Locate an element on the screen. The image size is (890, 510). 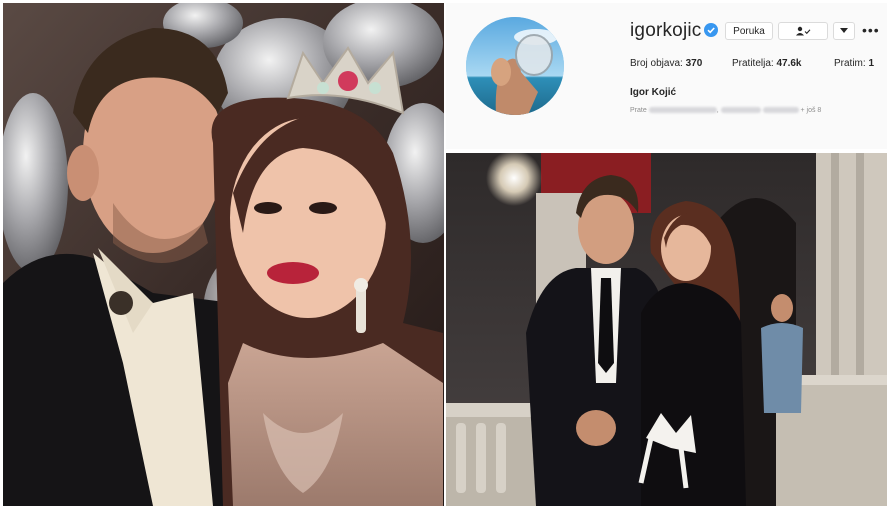
followers-count: Pratitelja: 47.6k is located at coordinates (767, 63).